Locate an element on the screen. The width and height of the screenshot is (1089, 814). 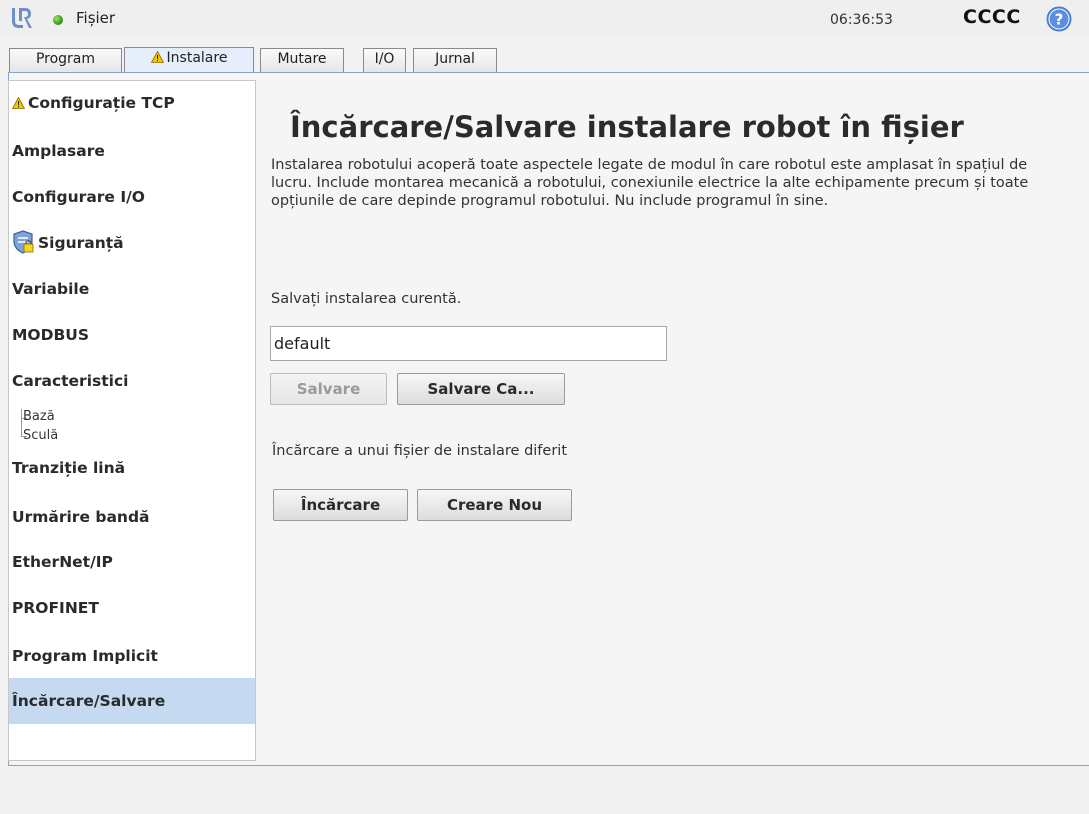
save-button: Salvare is located at coordinates (328, 389).